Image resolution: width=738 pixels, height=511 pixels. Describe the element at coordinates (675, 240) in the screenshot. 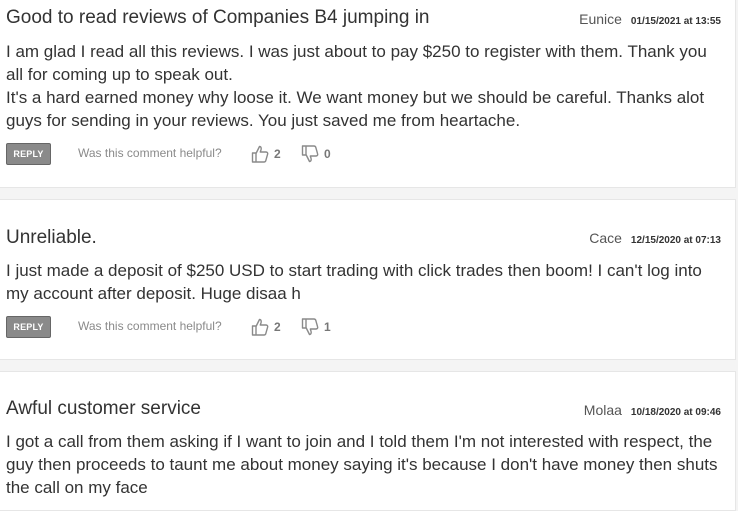

I see `review-date: 12/15/2020 at 07:13` at that location.